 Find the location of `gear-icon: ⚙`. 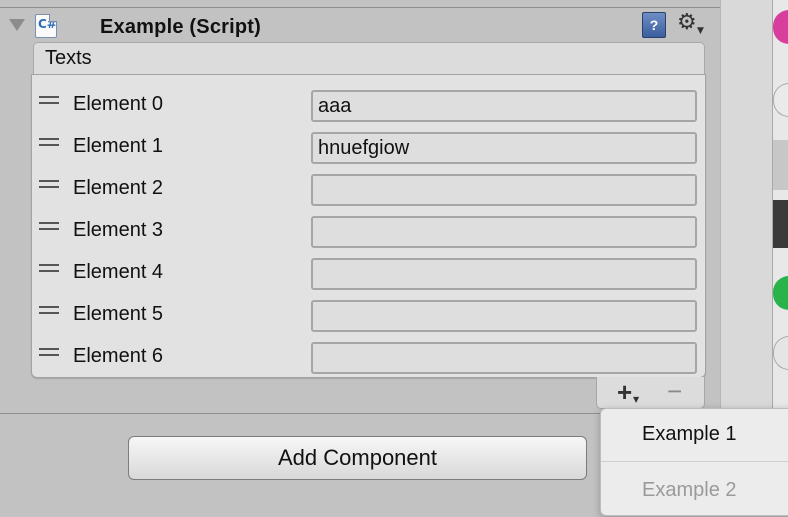

gear-icon: ⚙ is located at coordinates (687, 22).